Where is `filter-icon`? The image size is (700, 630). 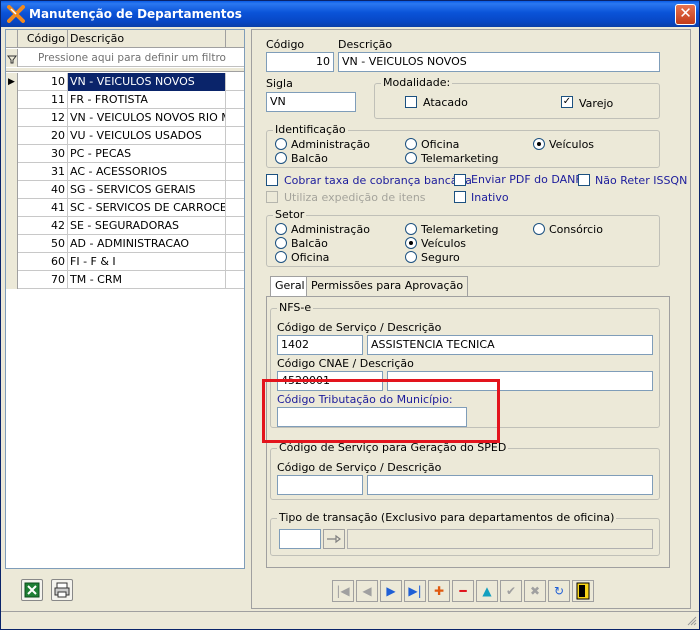
filter-icon is located at coordinates (12, 58).